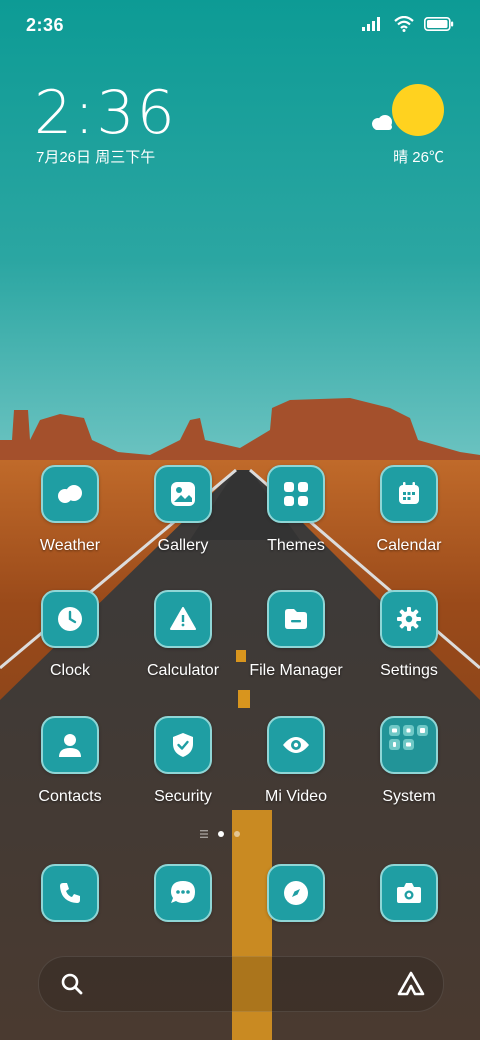 Image resolution: width=480 pixels, height=1040 pixels. What do you see at coordinates (409, 545) in the screenshot?
I see `app-label: Calendar` at bounding box center [409, 545].